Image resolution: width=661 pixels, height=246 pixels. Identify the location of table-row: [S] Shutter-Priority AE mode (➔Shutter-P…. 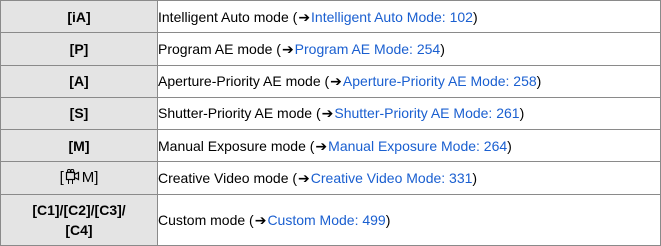
(330, 113).